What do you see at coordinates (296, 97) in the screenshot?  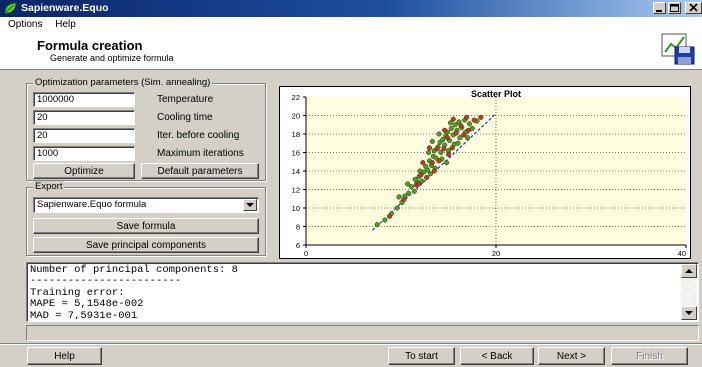 I see `y-tick-label: 22` at bounding box center [296, 97].